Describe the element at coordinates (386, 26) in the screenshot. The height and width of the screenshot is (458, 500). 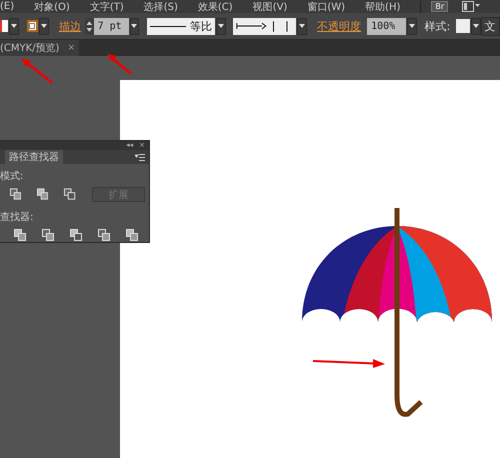
I see `opacity-field: 100%` at that location.